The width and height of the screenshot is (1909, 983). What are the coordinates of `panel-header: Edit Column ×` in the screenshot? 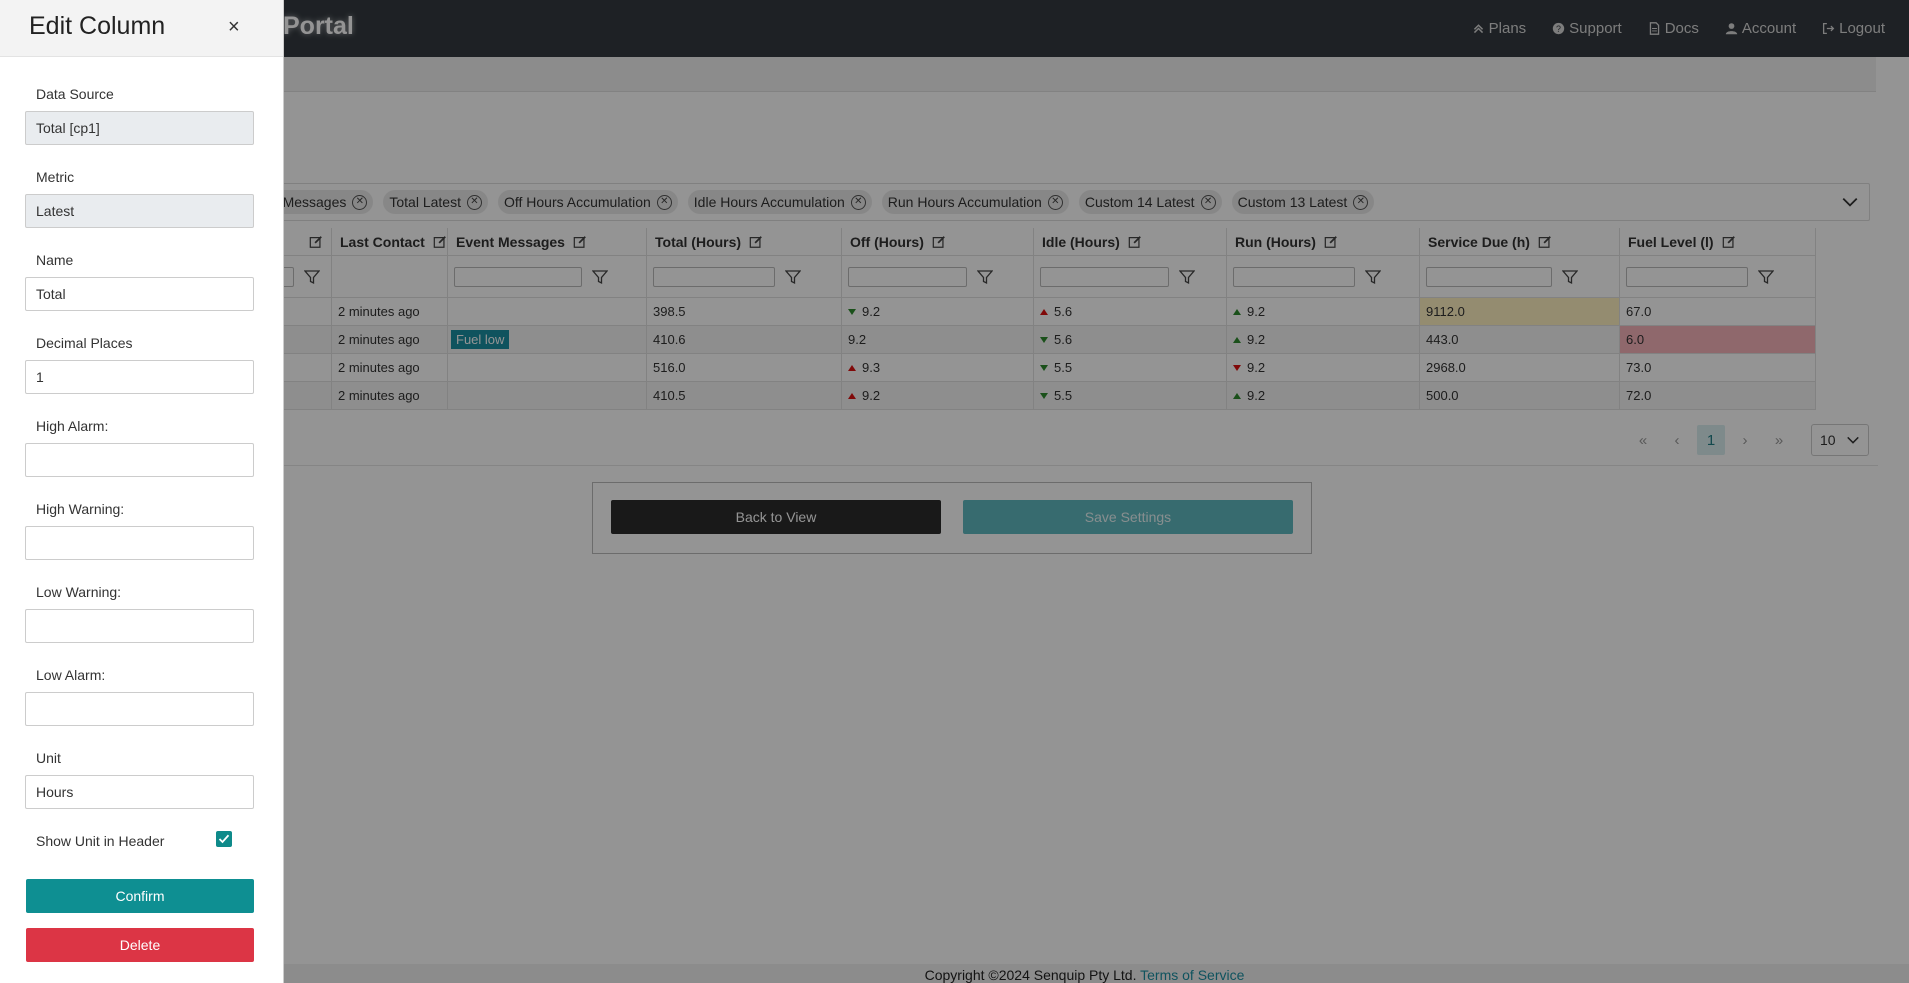 It's located at (141, 28).